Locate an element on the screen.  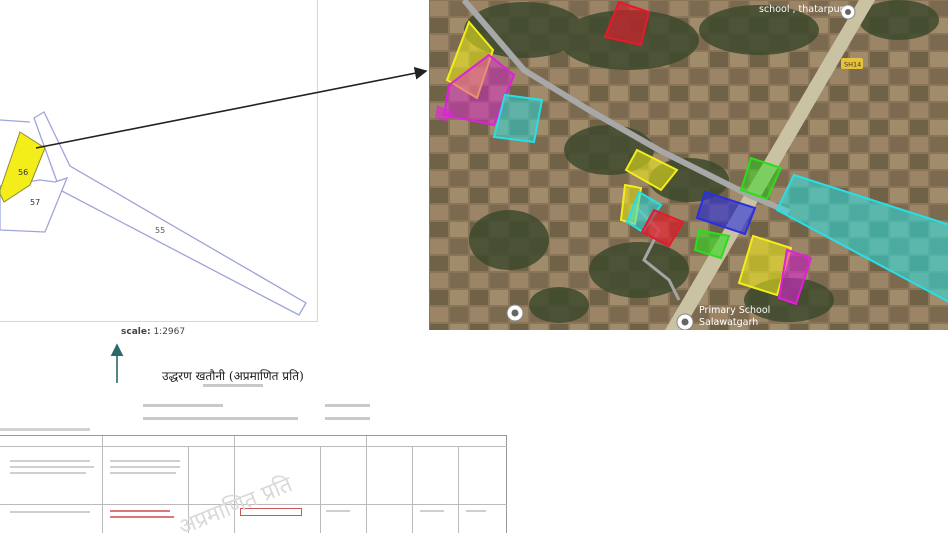
plot-56-label: 56 is located at coordinates (23, 172).